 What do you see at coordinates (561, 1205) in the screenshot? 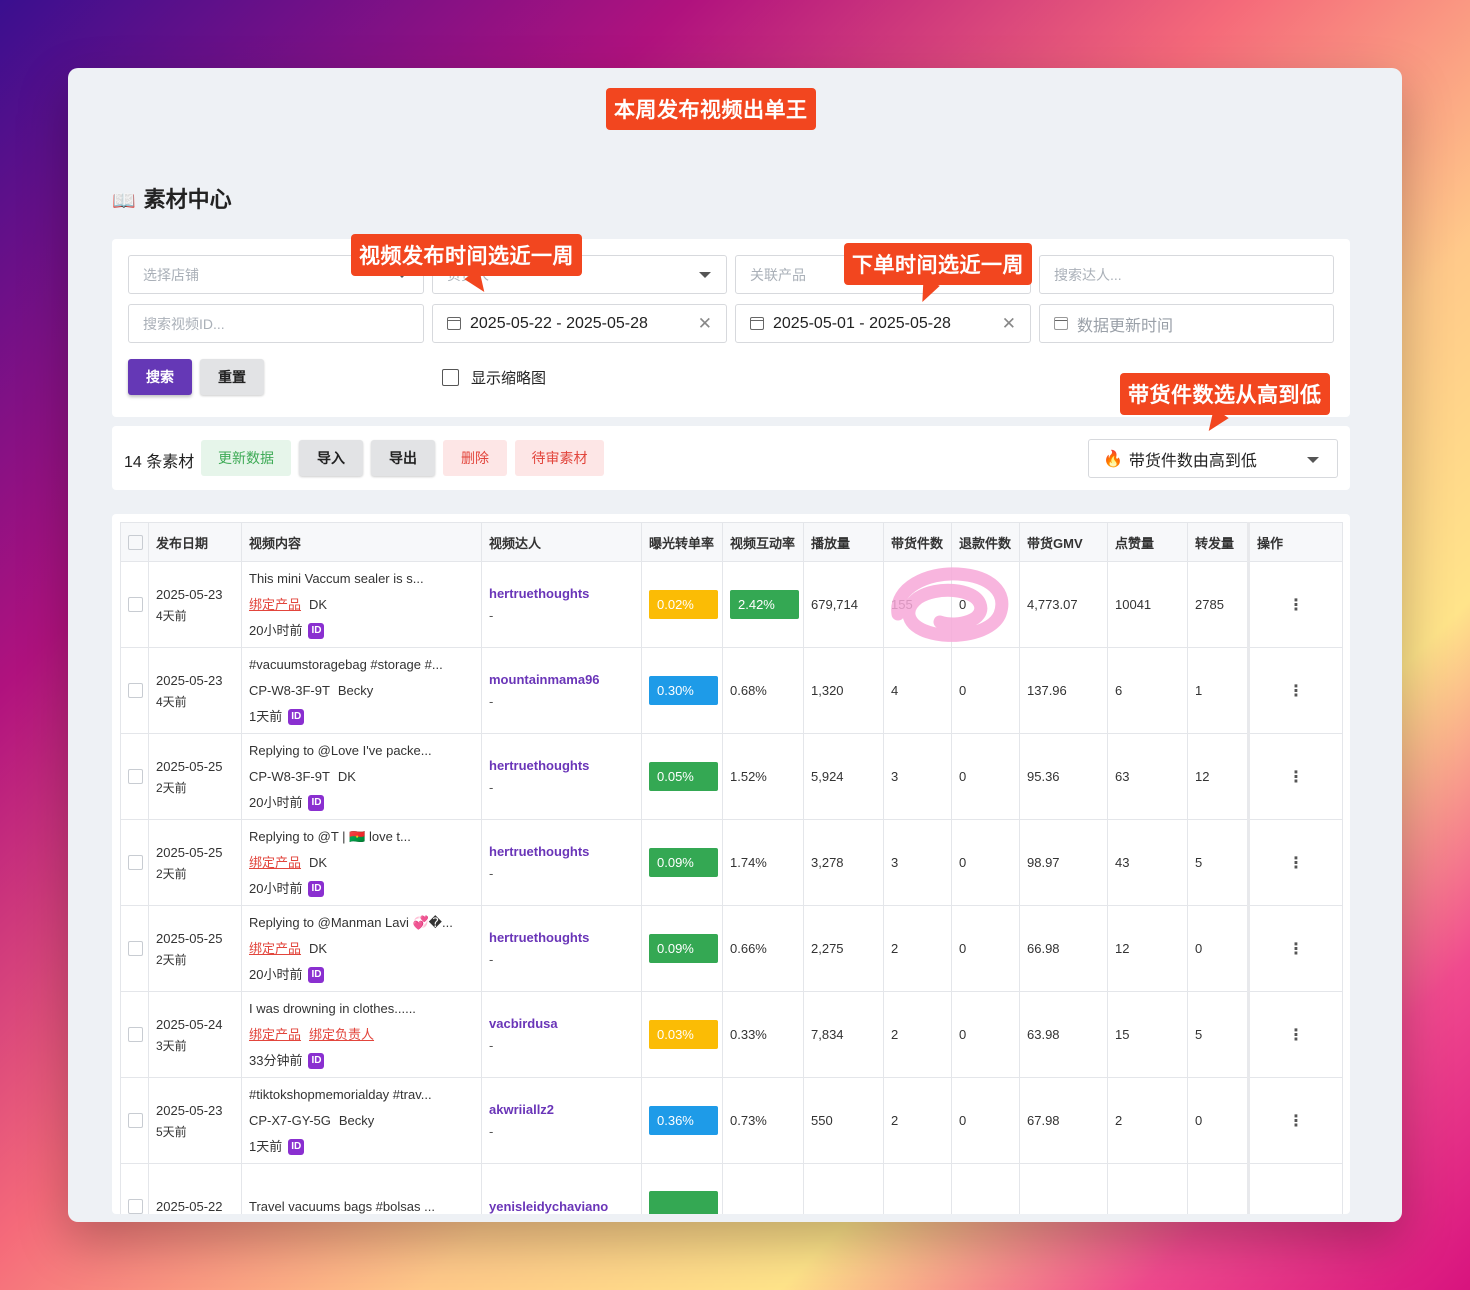
I see `creator-link: yenisleidychaviano` at bounding box center [561, 1205].